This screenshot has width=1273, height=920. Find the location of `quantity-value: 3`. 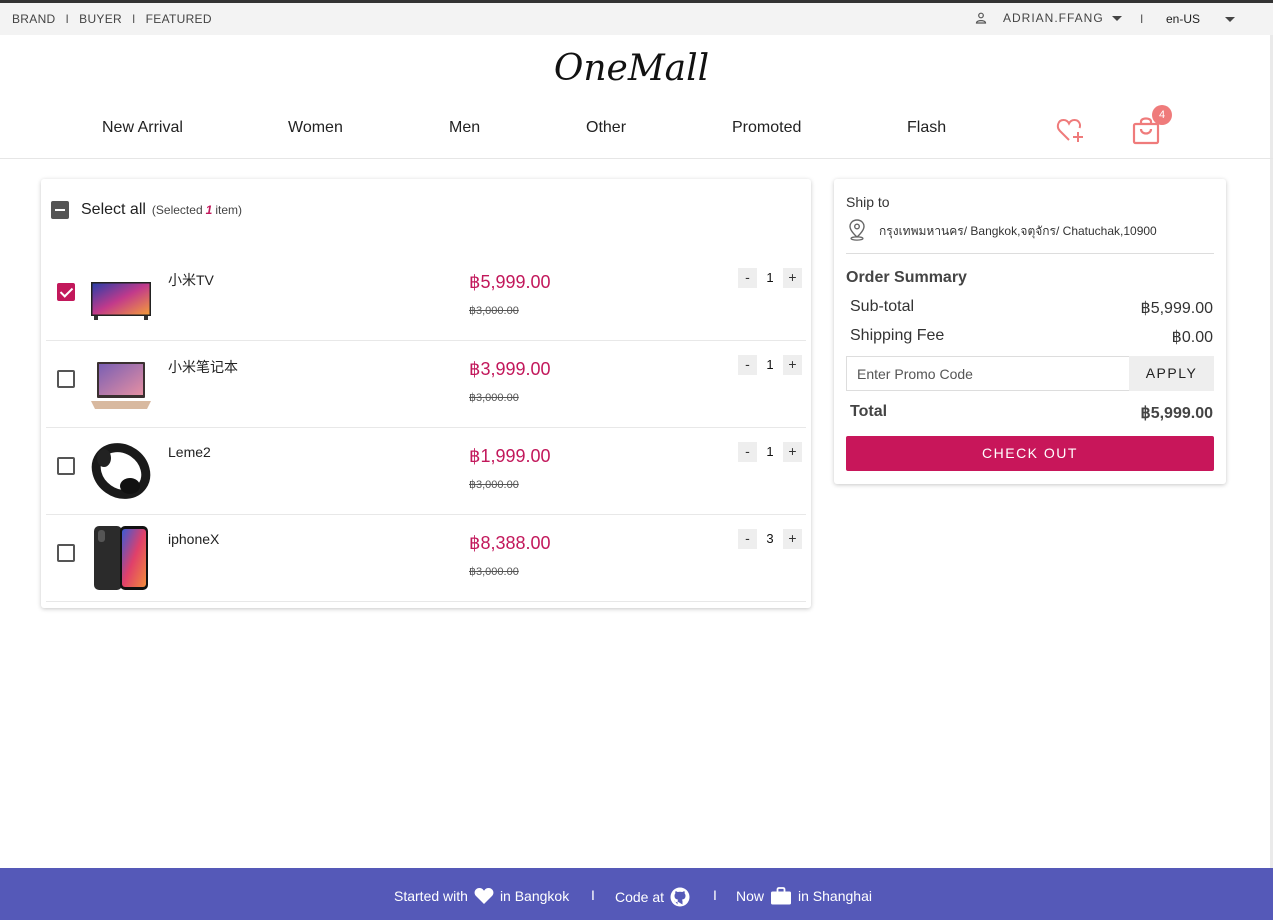

quantity-value: 3 is located at coordinates (770, 539).